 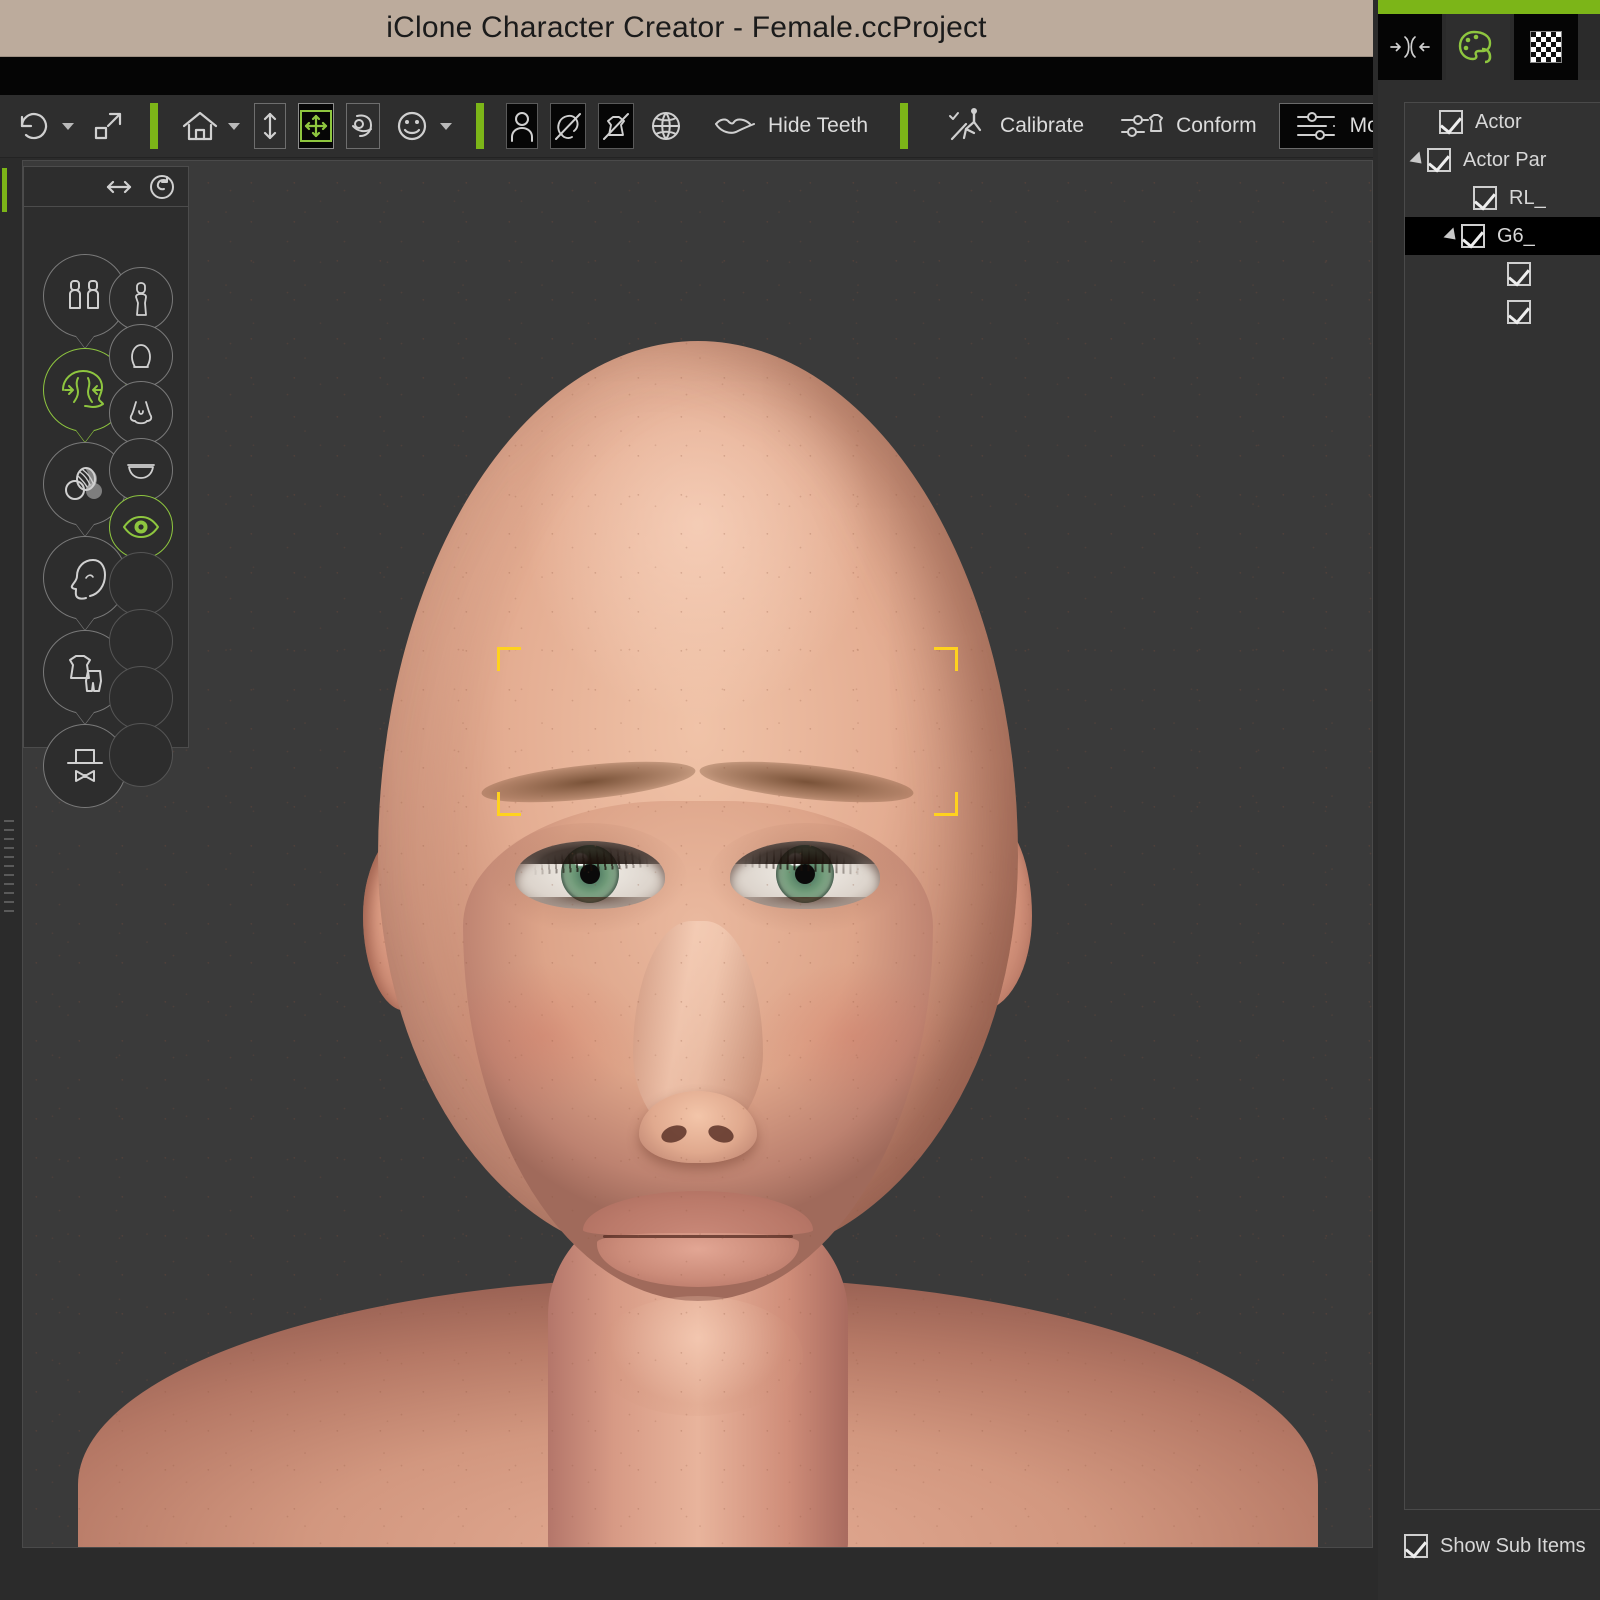 What do you see at coordinates (162, 187) in the screenshot?
I see `reset-icon` at bounding box center [162, 187].